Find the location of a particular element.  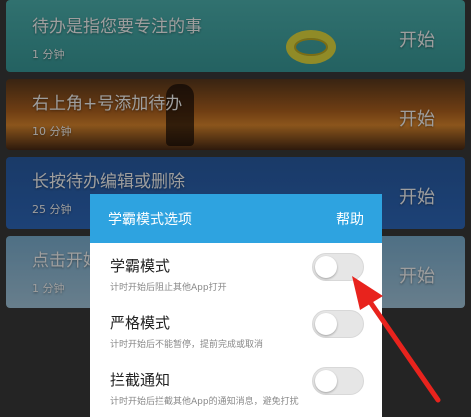

dialog-title: 学霸模式选项 is located at coordinates (150, 220).